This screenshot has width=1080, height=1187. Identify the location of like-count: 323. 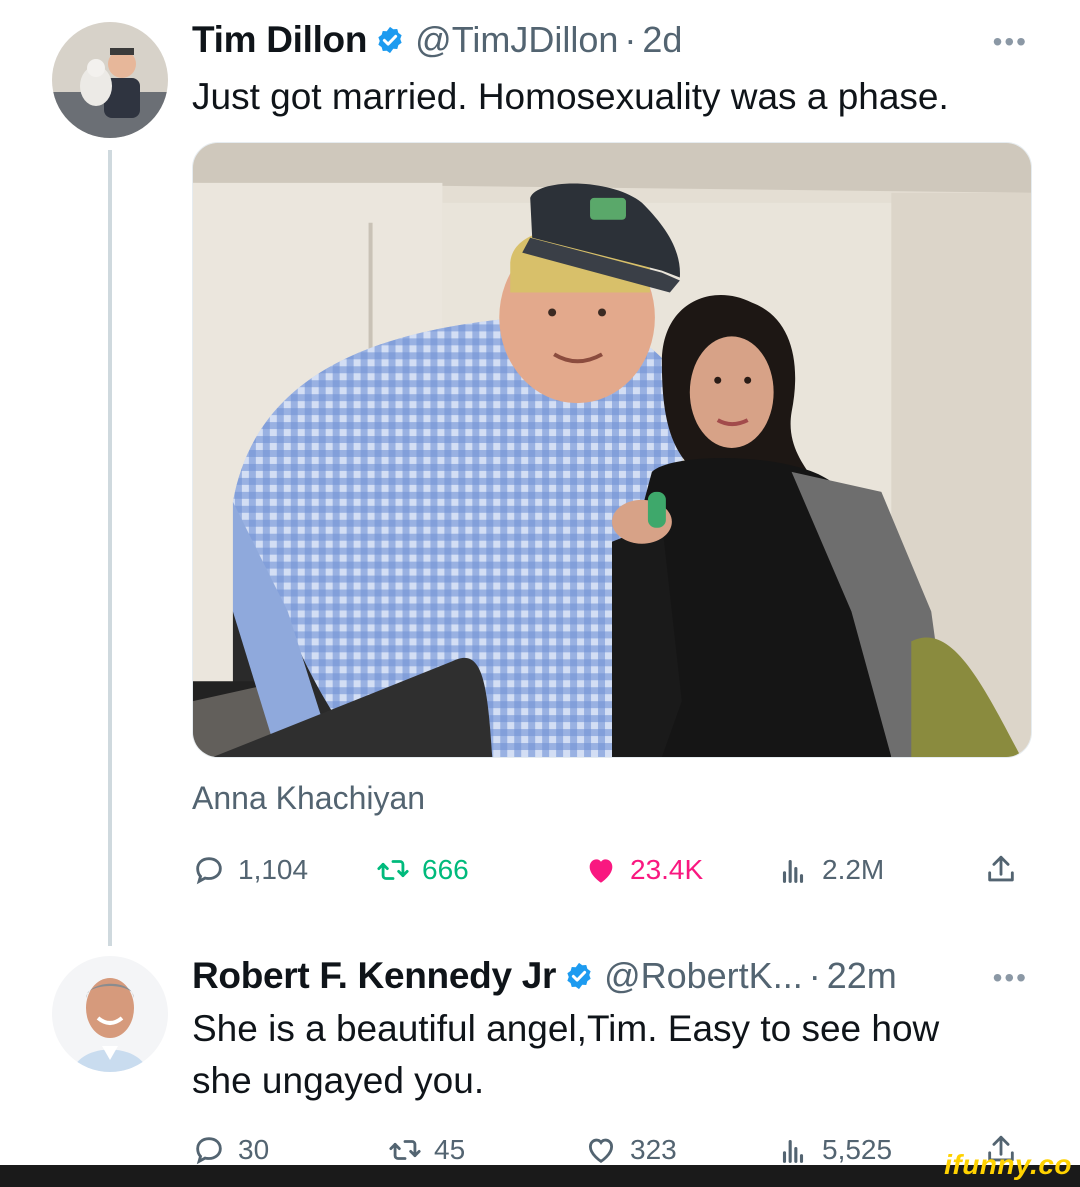
(653, 1149).